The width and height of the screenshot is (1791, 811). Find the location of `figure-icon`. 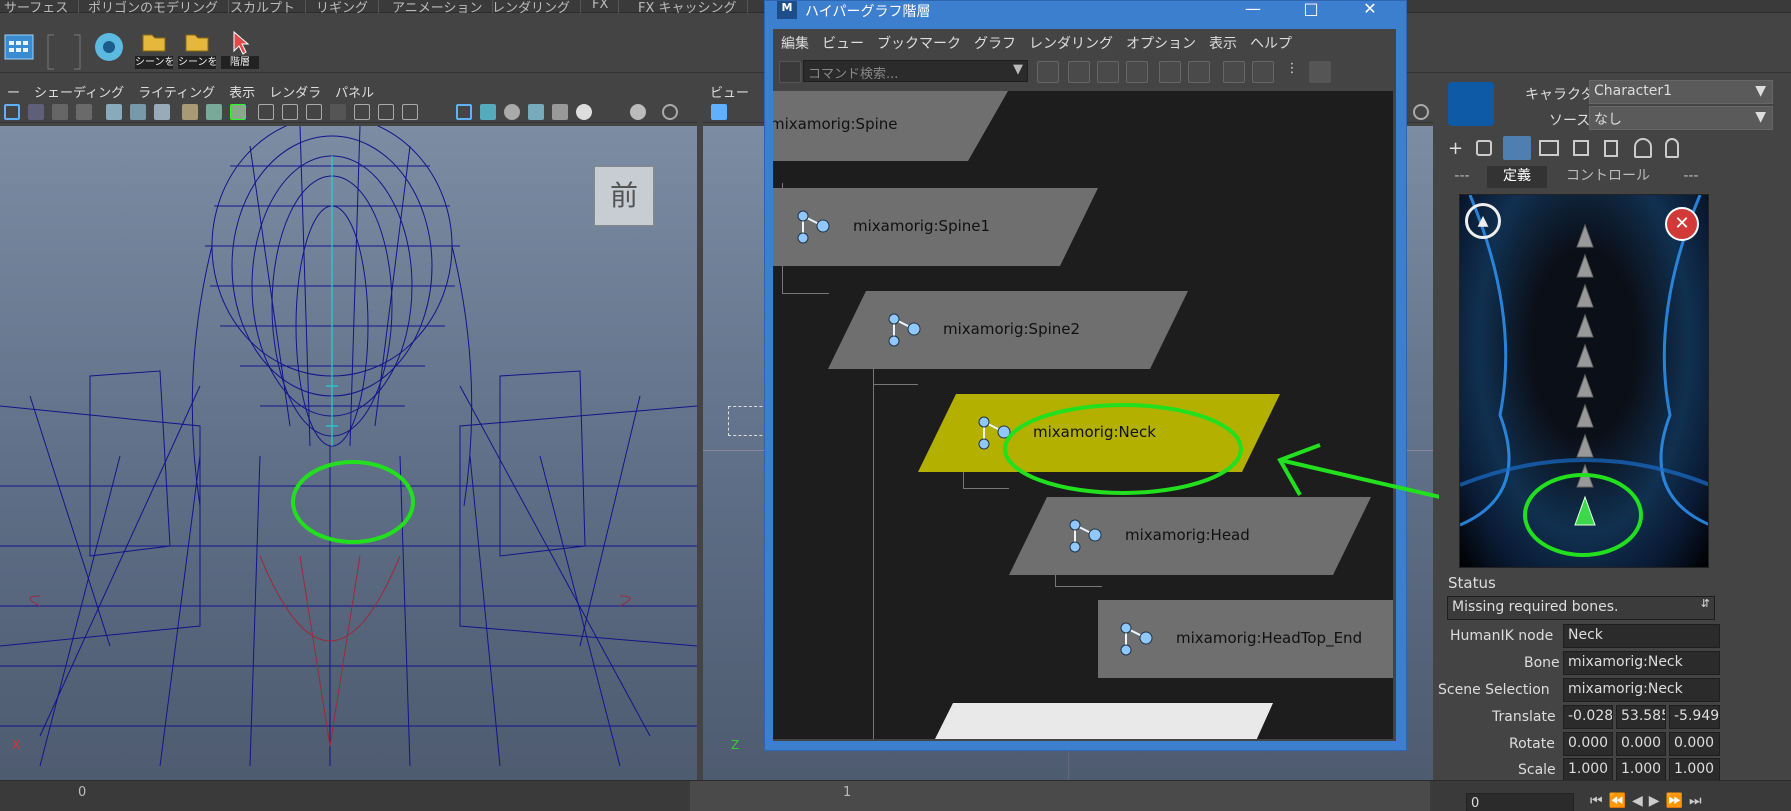

figure-icon is located at coordinates (1672, 148).